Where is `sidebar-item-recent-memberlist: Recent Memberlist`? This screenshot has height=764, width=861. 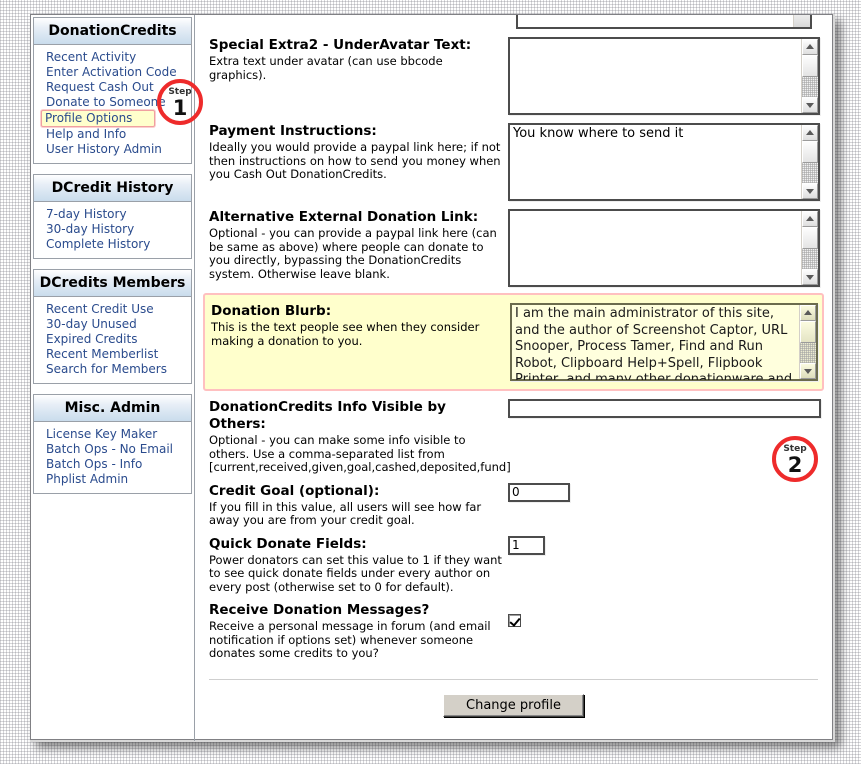 sidebar-item-recent-memberlist: Recent Memberlist is located at coordinates (117, 354).